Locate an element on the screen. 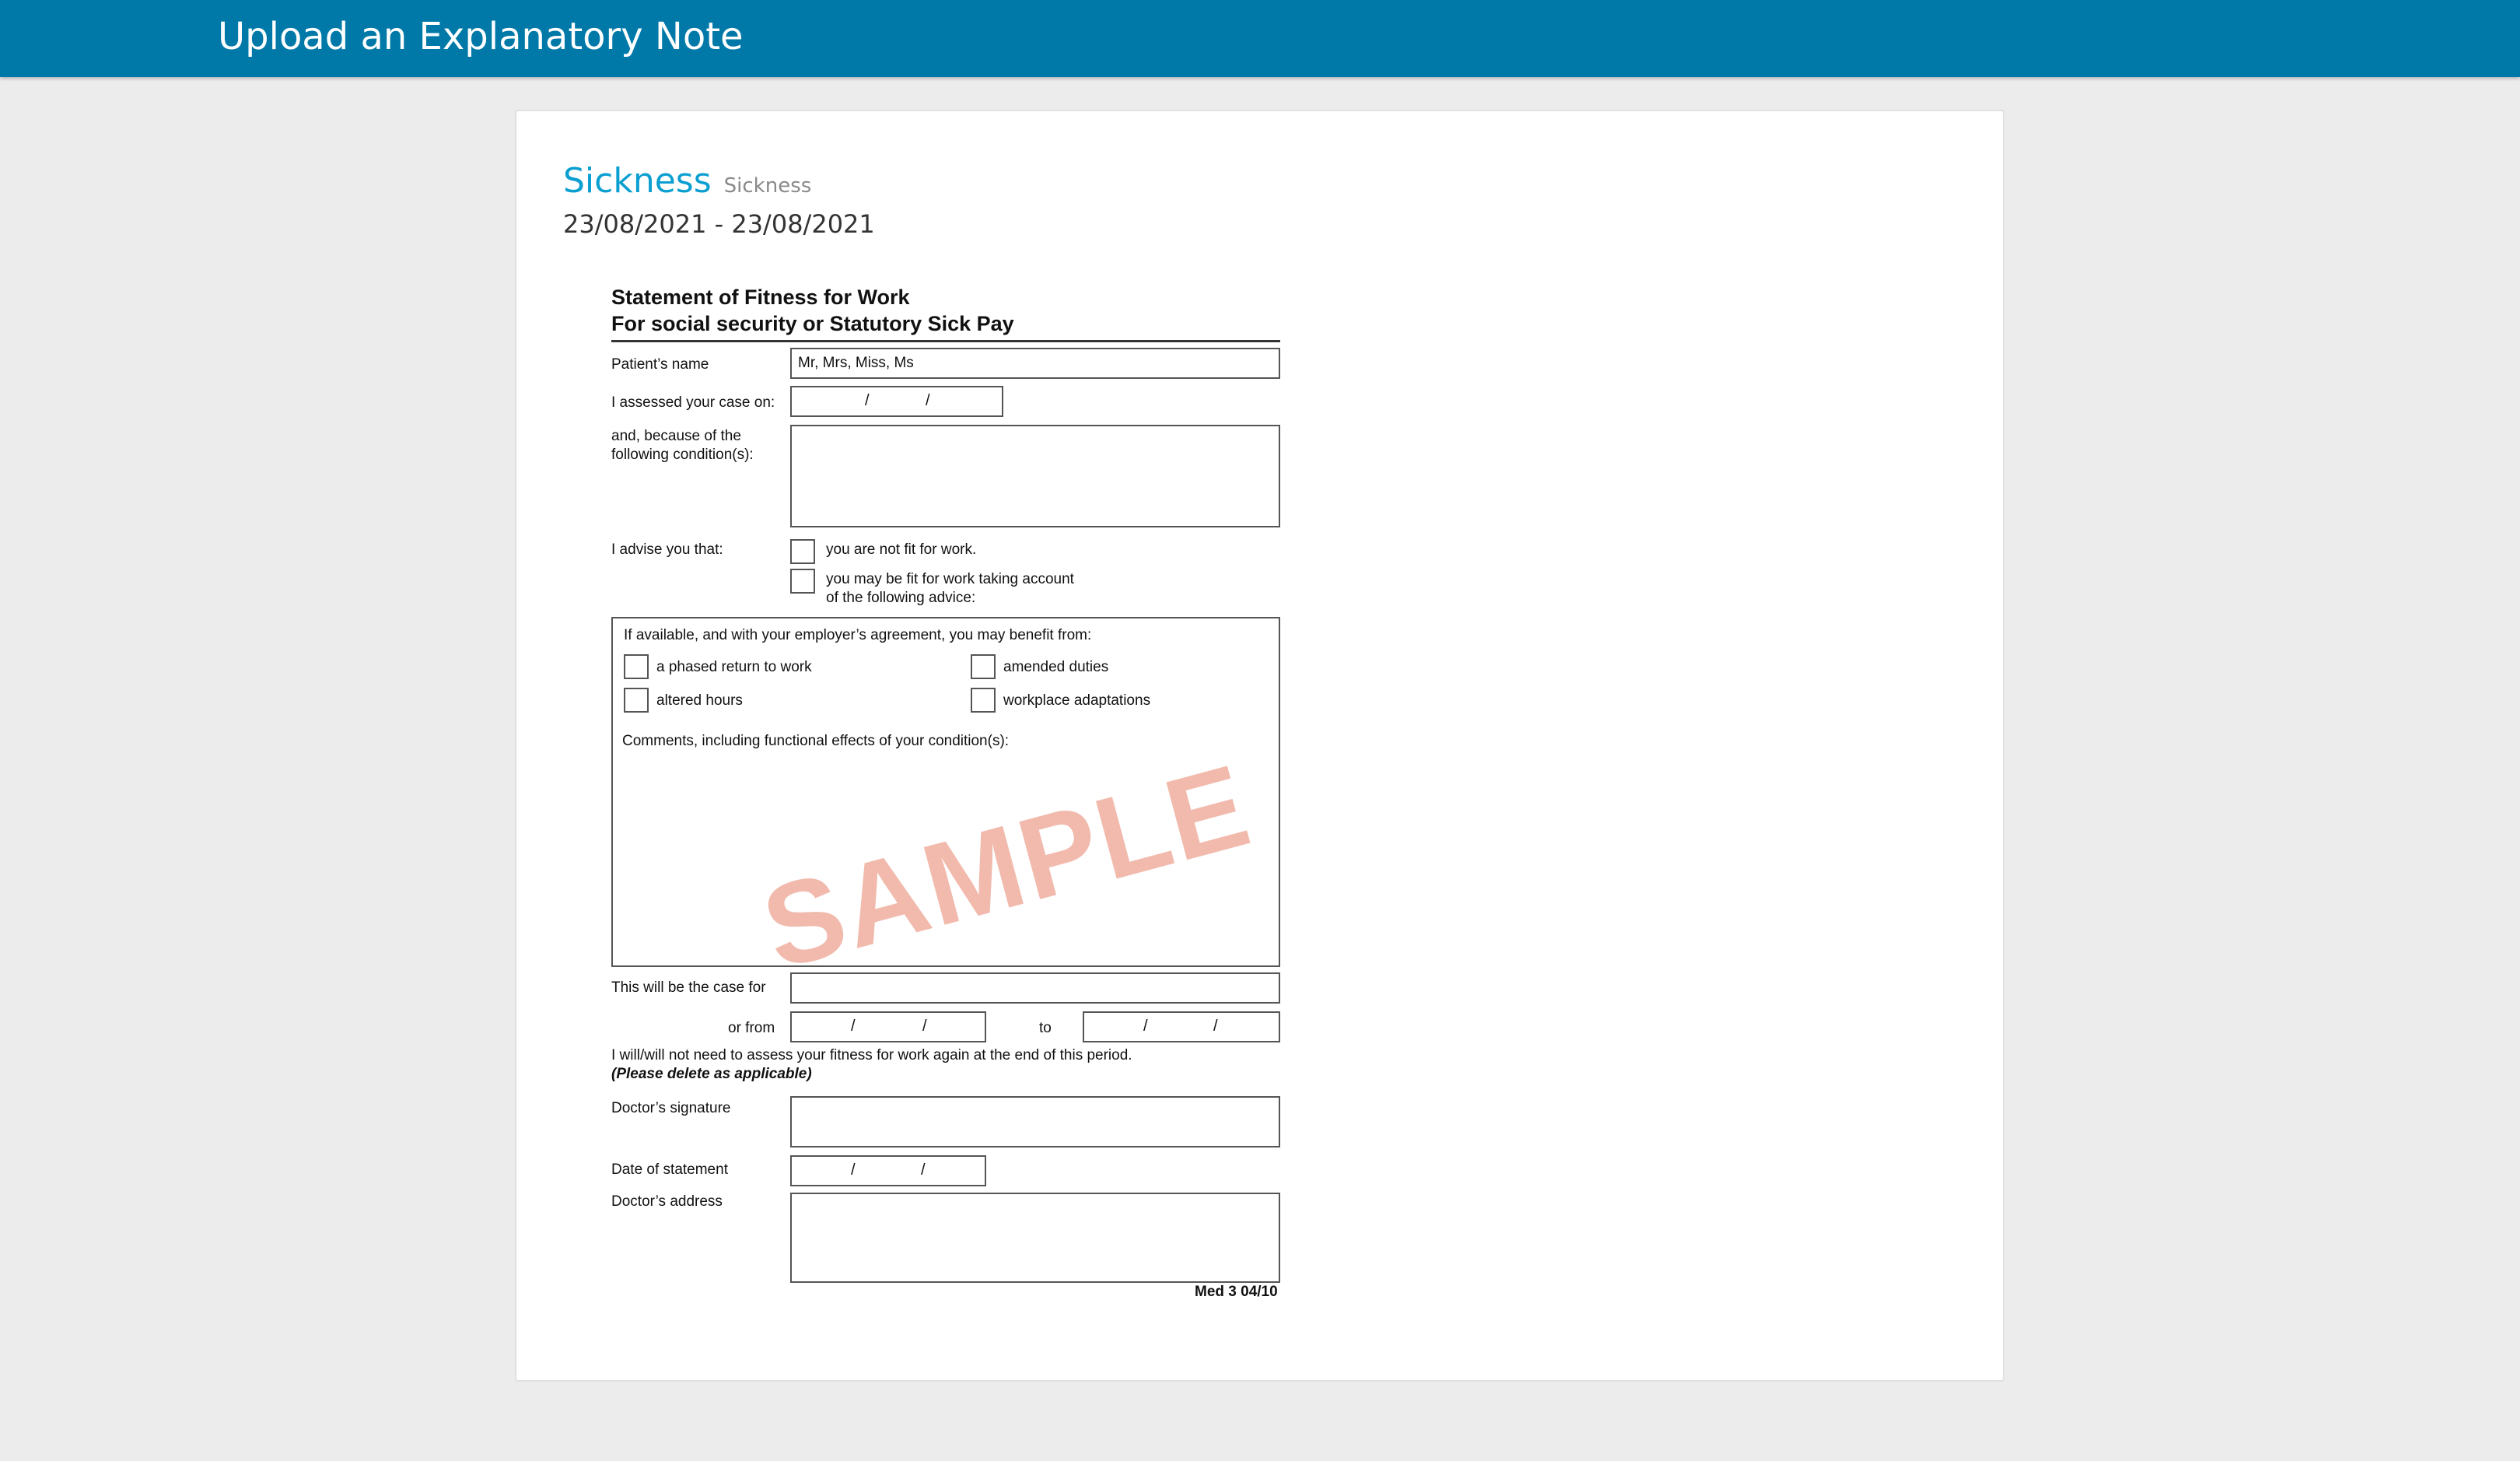  may-be-fit-checkbox is located at coordinates (803, 581).